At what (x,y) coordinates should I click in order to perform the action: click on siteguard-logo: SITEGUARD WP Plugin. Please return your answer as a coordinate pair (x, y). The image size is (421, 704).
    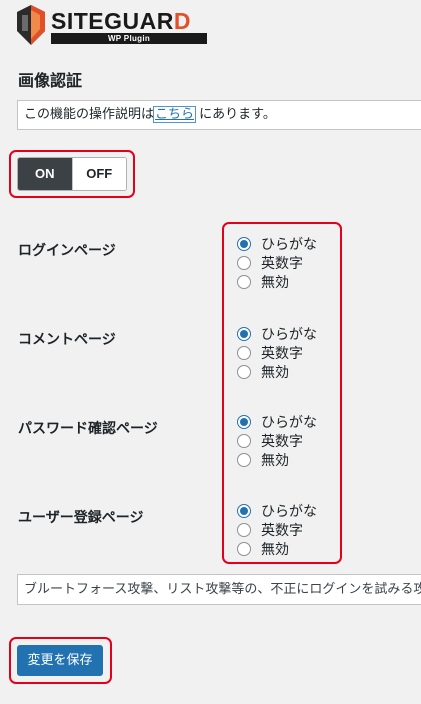
    Looking at the image, I should click on (114, 26).